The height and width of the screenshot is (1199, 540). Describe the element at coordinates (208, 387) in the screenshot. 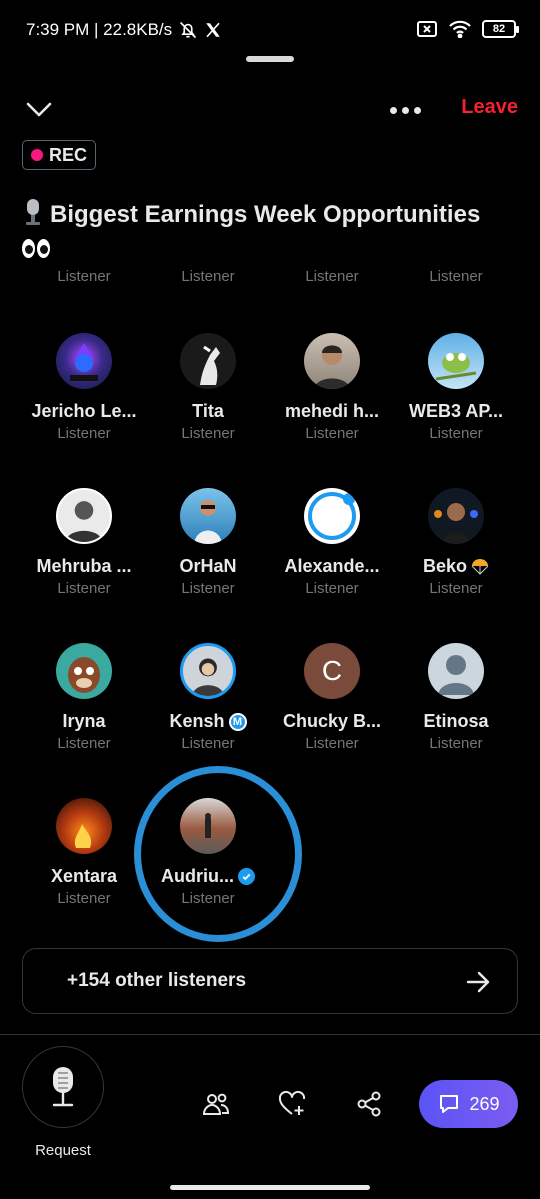

I see `participant: Tita Listener` at that location.